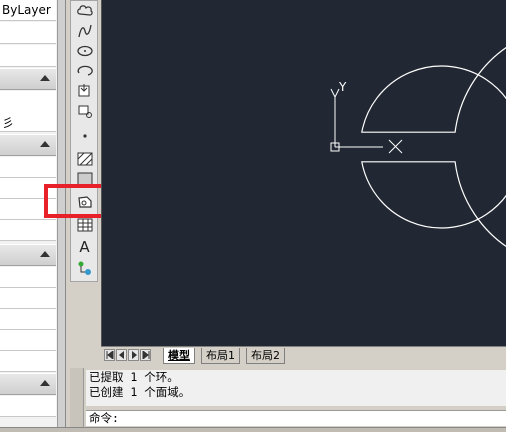 The height and width of the screenshot is (432, 506). Describe the element at coordinates (84, 31) in the screenshot. I see `spline-icon` at that location.